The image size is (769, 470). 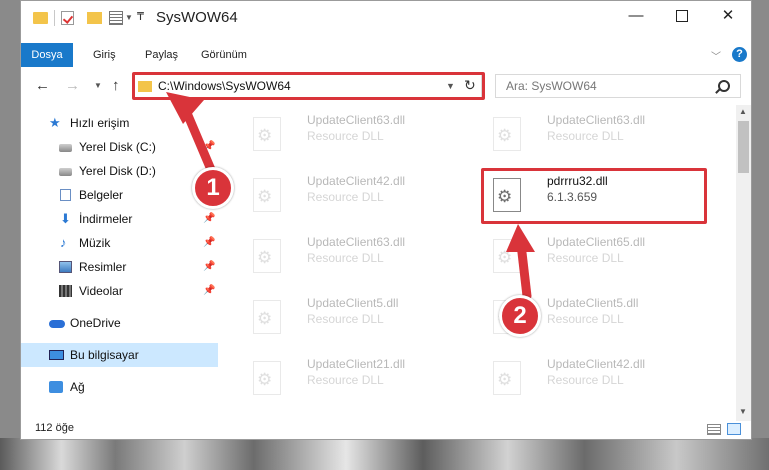 I want to click on sidebar-item-downloads: ⬇ İndirmeler 📌, so click(x=119, y=219).